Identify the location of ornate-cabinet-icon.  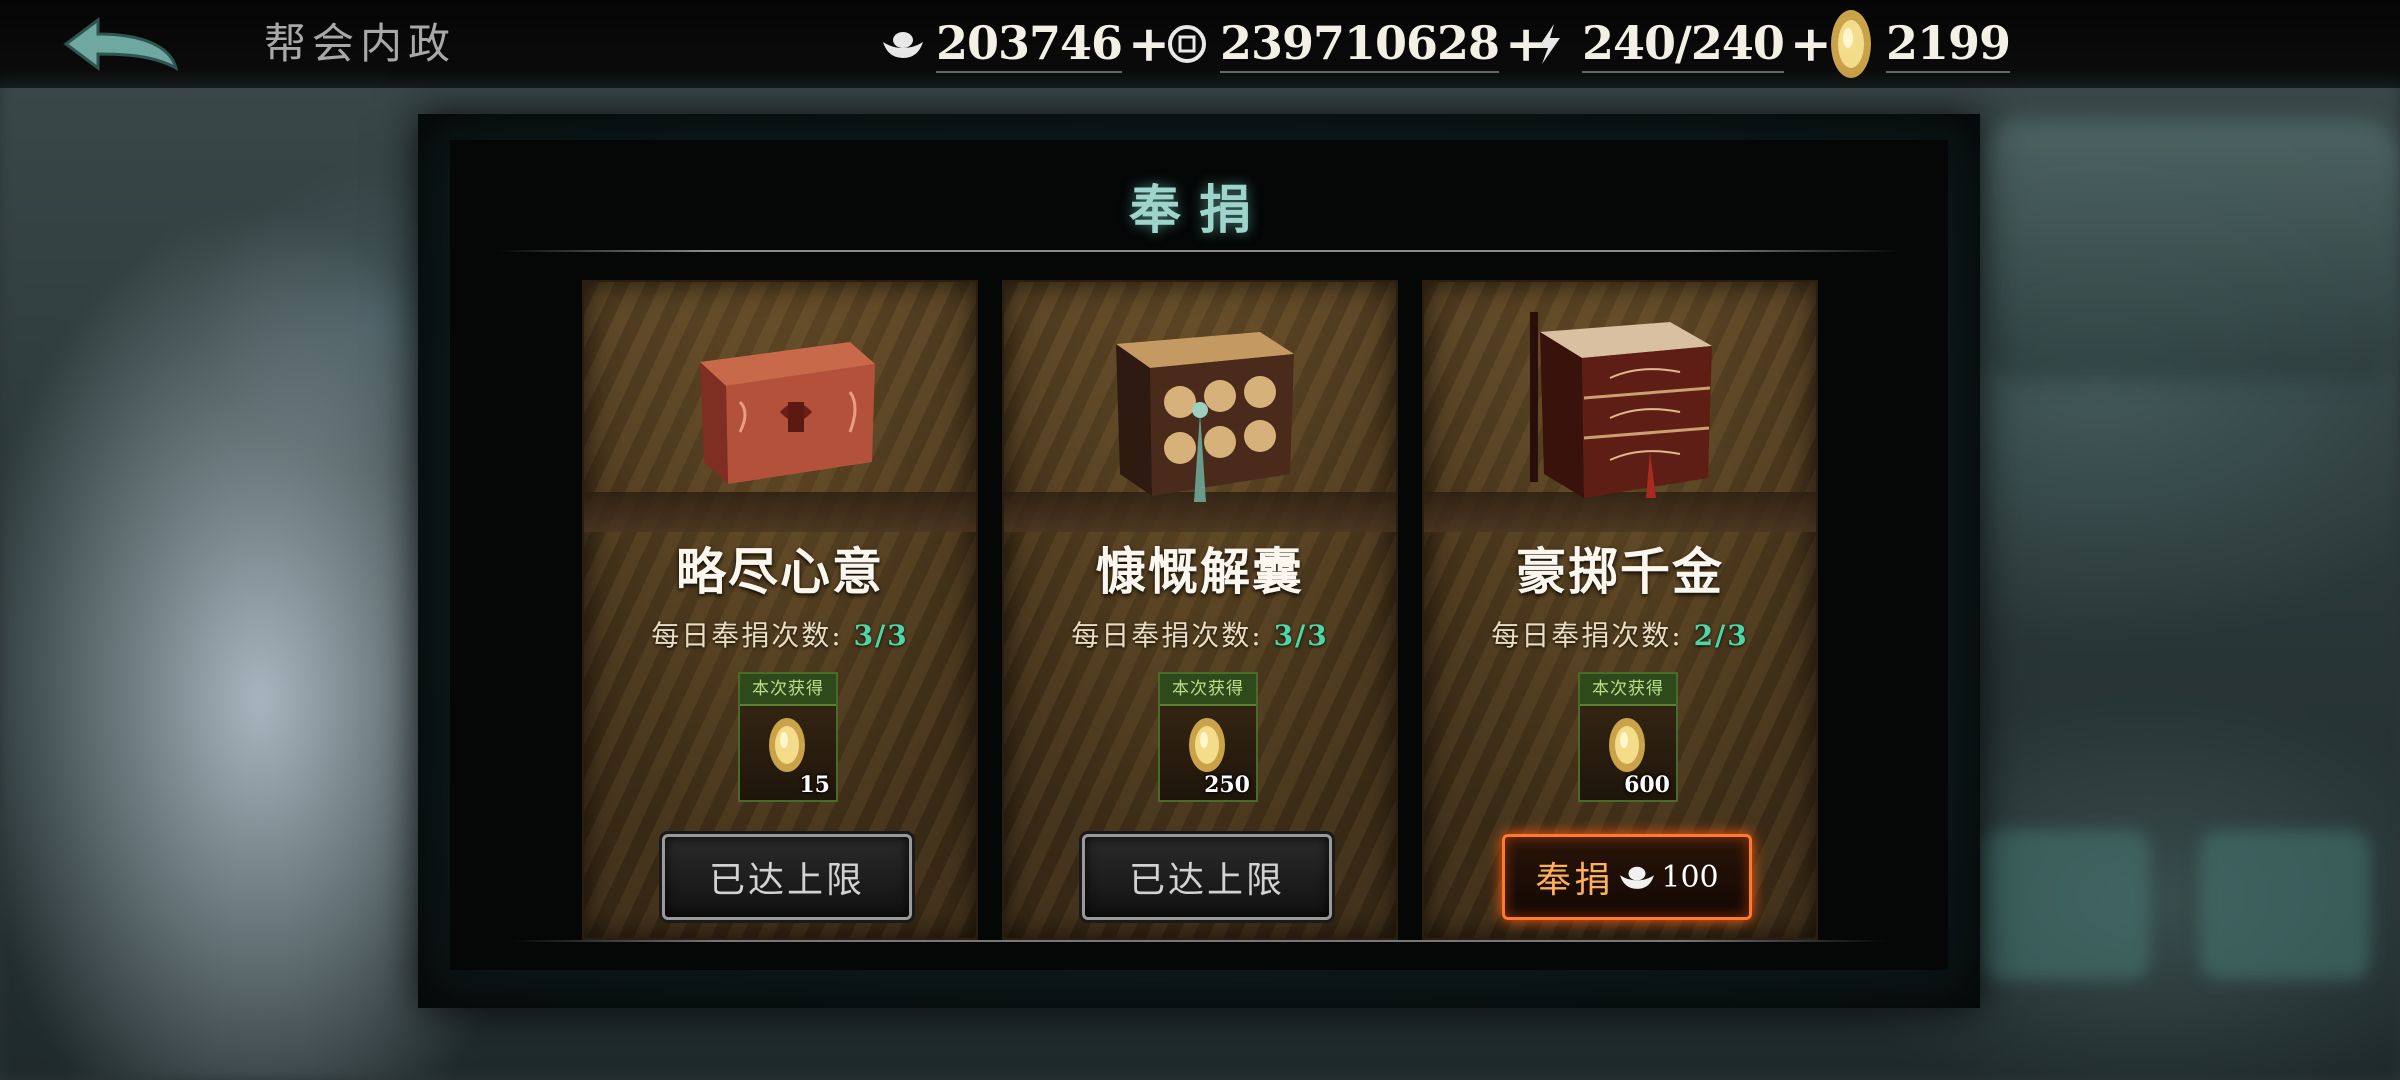
(1205, 417).